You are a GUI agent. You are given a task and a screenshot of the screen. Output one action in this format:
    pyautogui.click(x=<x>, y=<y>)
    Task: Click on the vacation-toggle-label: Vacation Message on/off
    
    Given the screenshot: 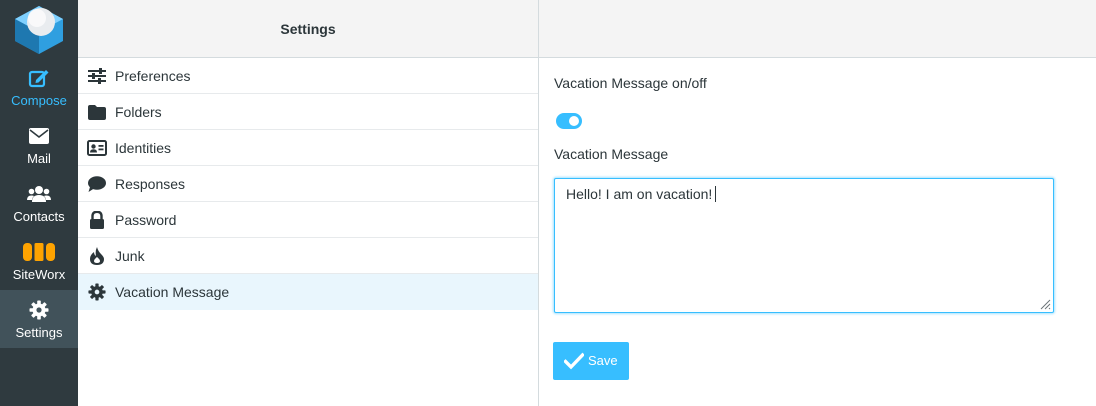 What is the action you would take?
    pyautogui.click(x=630, y=83)
    